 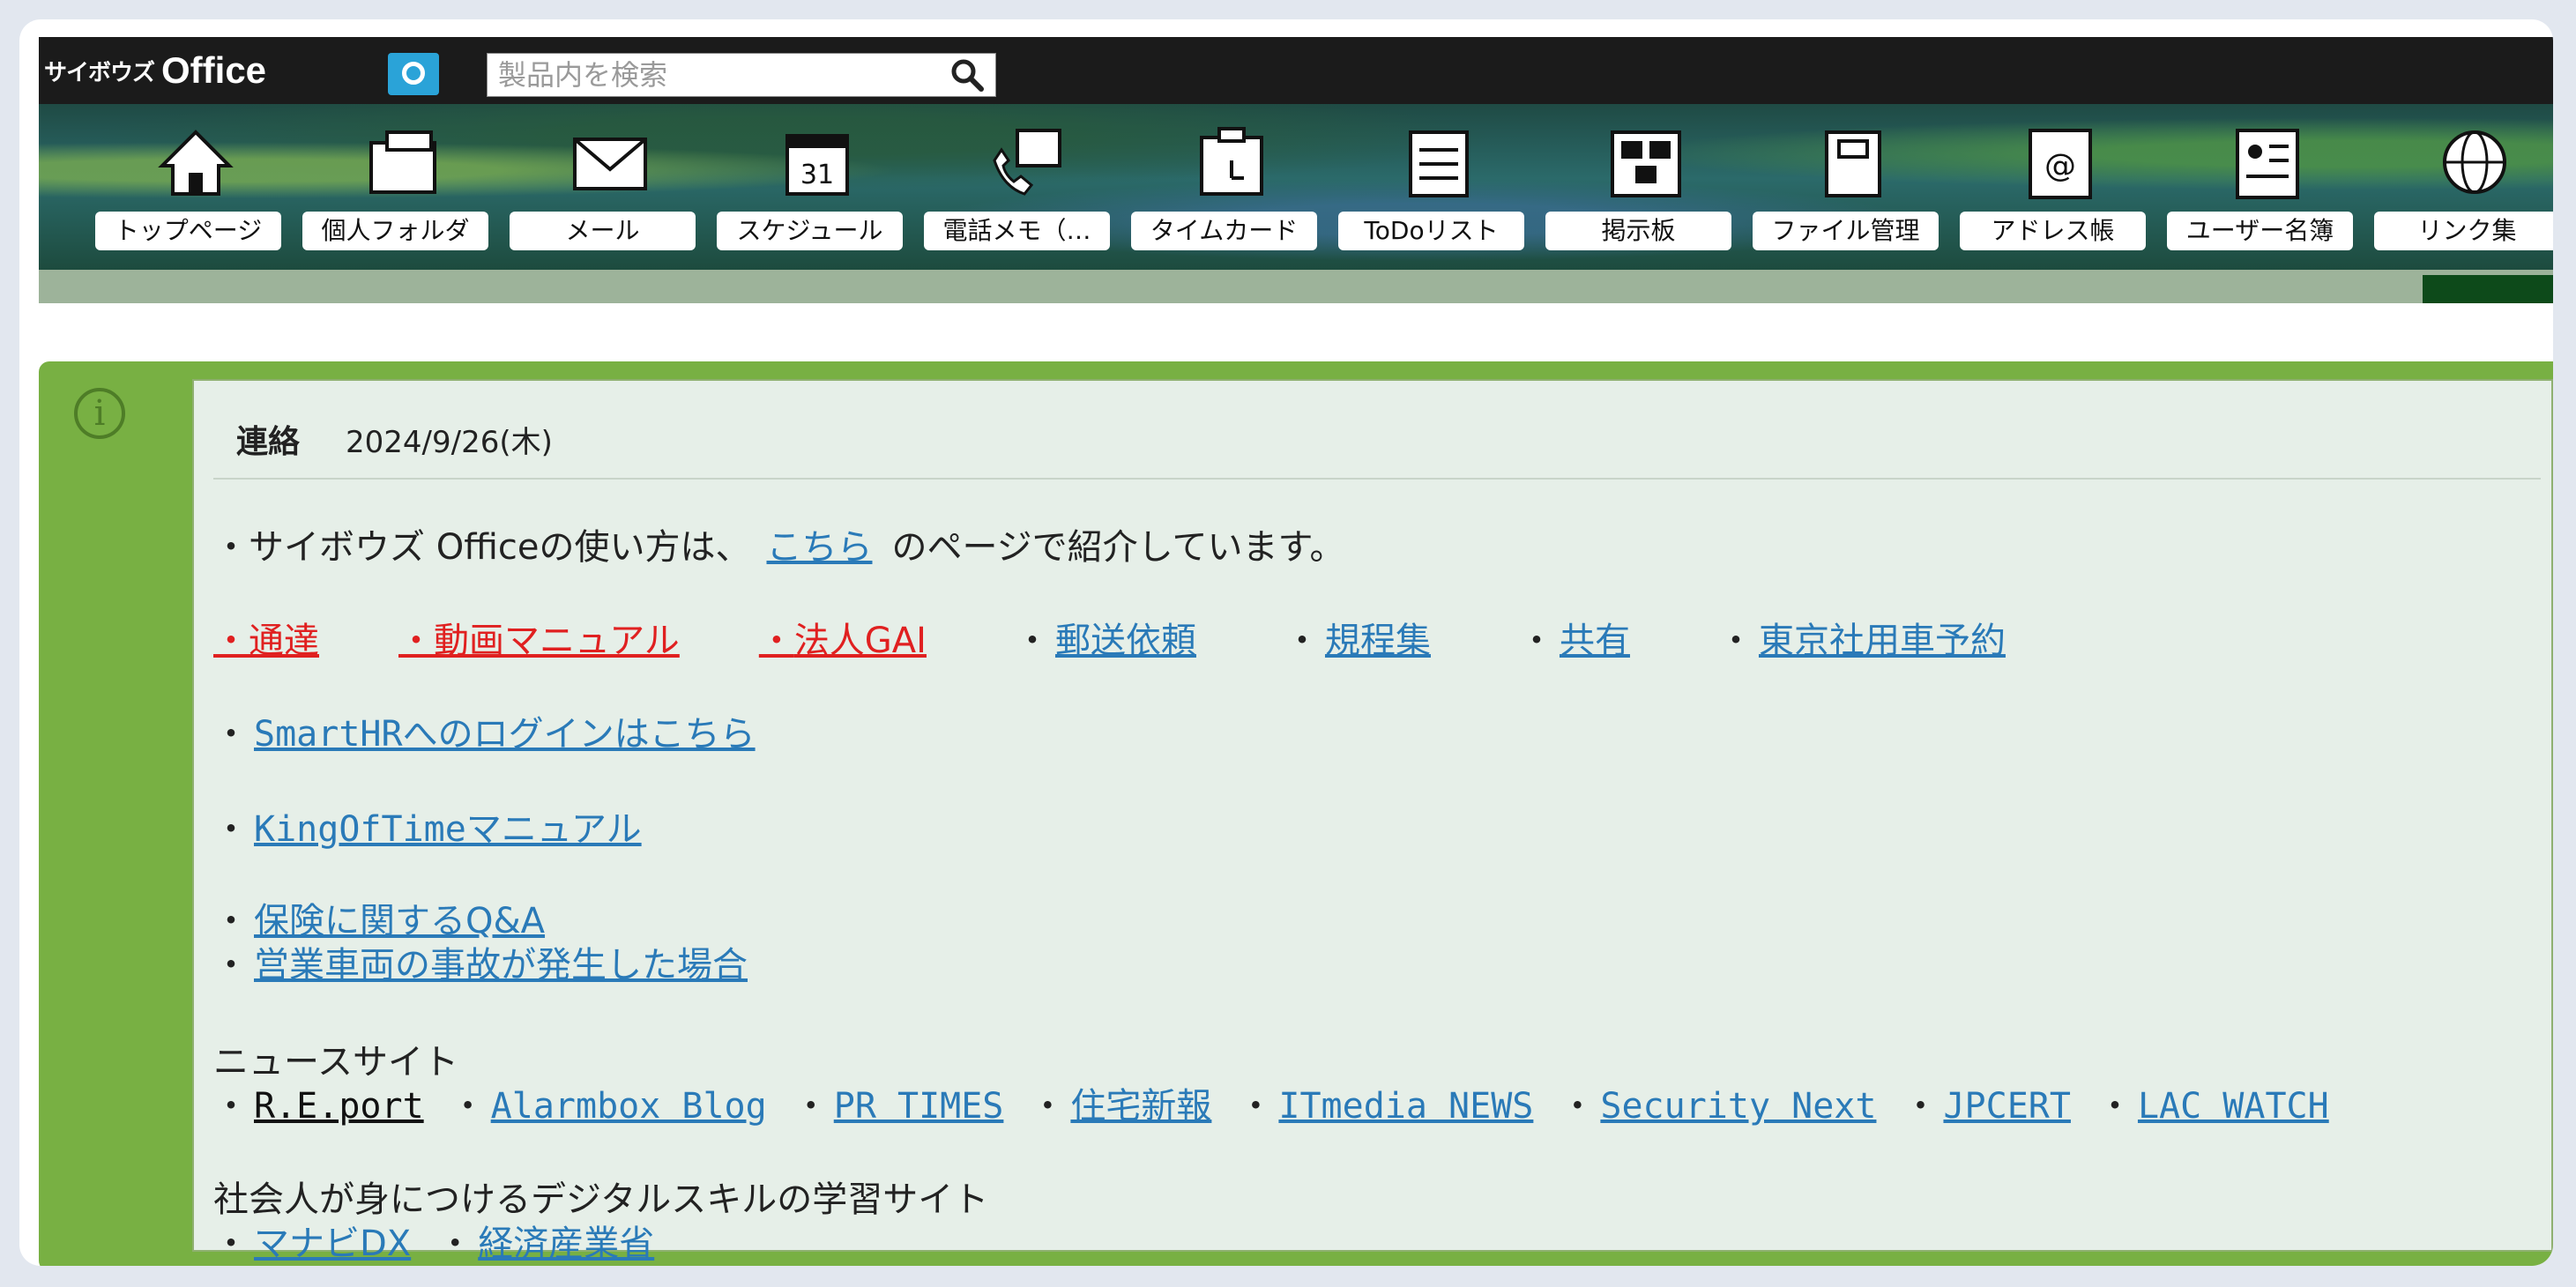 What do you see at coordinates (2474, 162) in the screenshot?
I see `globe-icon` at bounding box center [2474, 162].